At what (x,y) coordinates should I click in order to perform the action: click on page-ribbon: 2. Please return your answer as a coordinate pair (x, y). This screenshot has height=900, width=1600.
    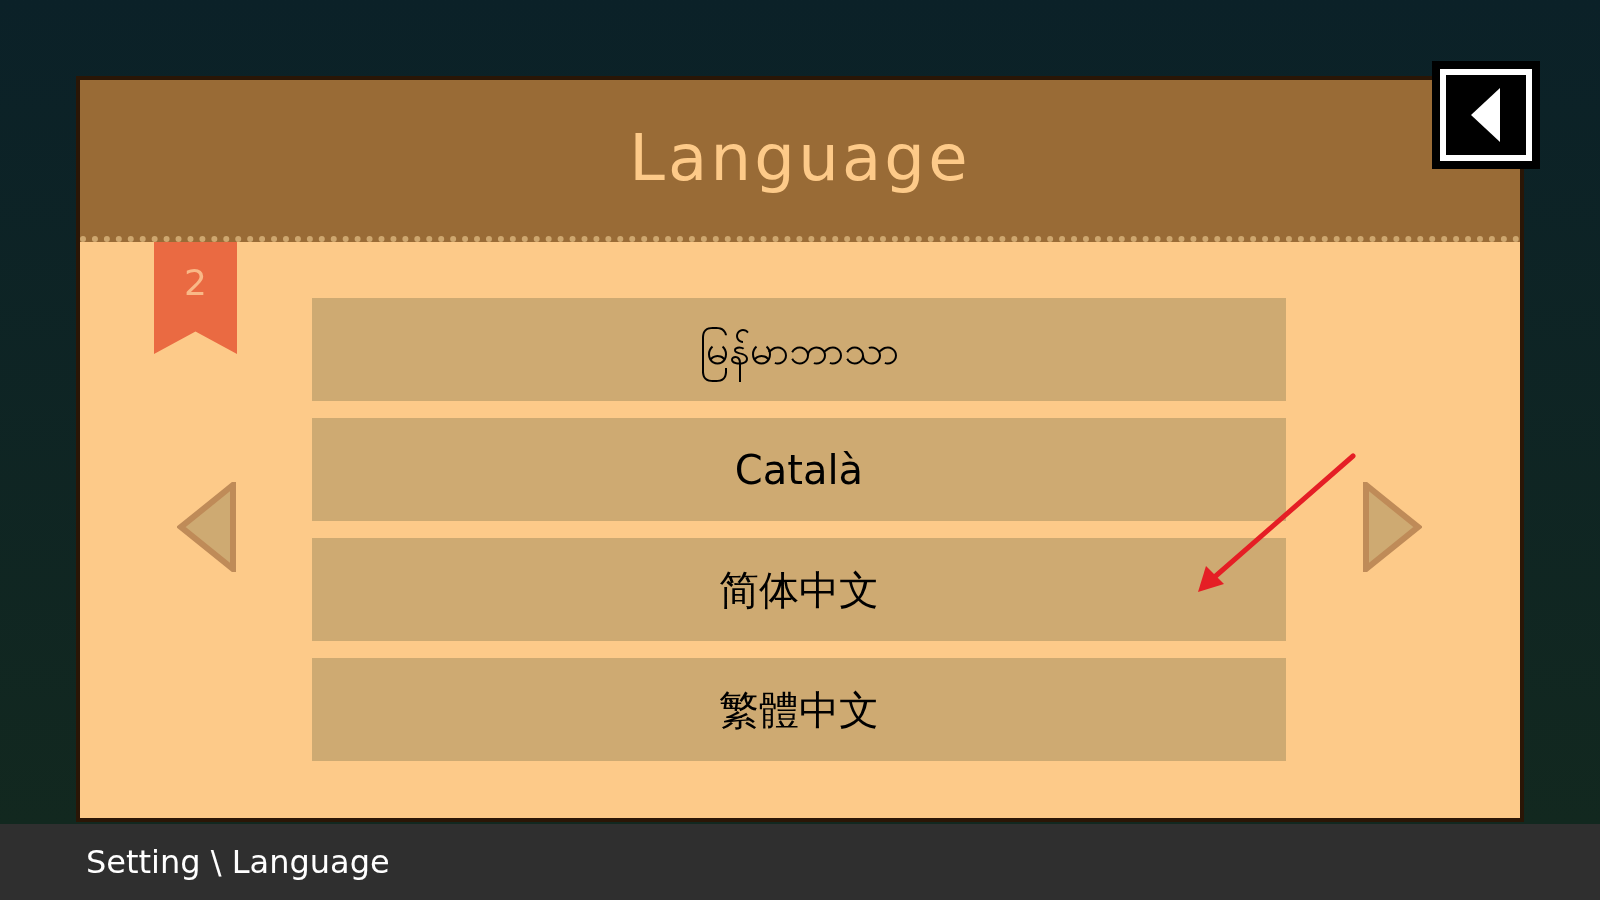
    Looking at the image, I should click on (195, 298).